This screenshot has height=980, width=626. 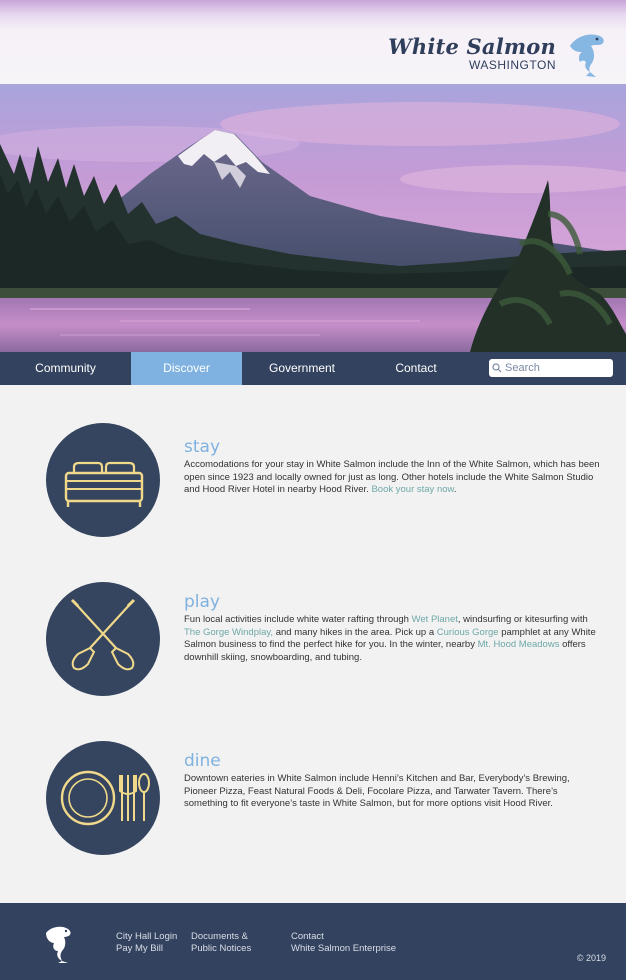 I want to click on book-stay-link: Book your stay now, so click(x=412, y=489).